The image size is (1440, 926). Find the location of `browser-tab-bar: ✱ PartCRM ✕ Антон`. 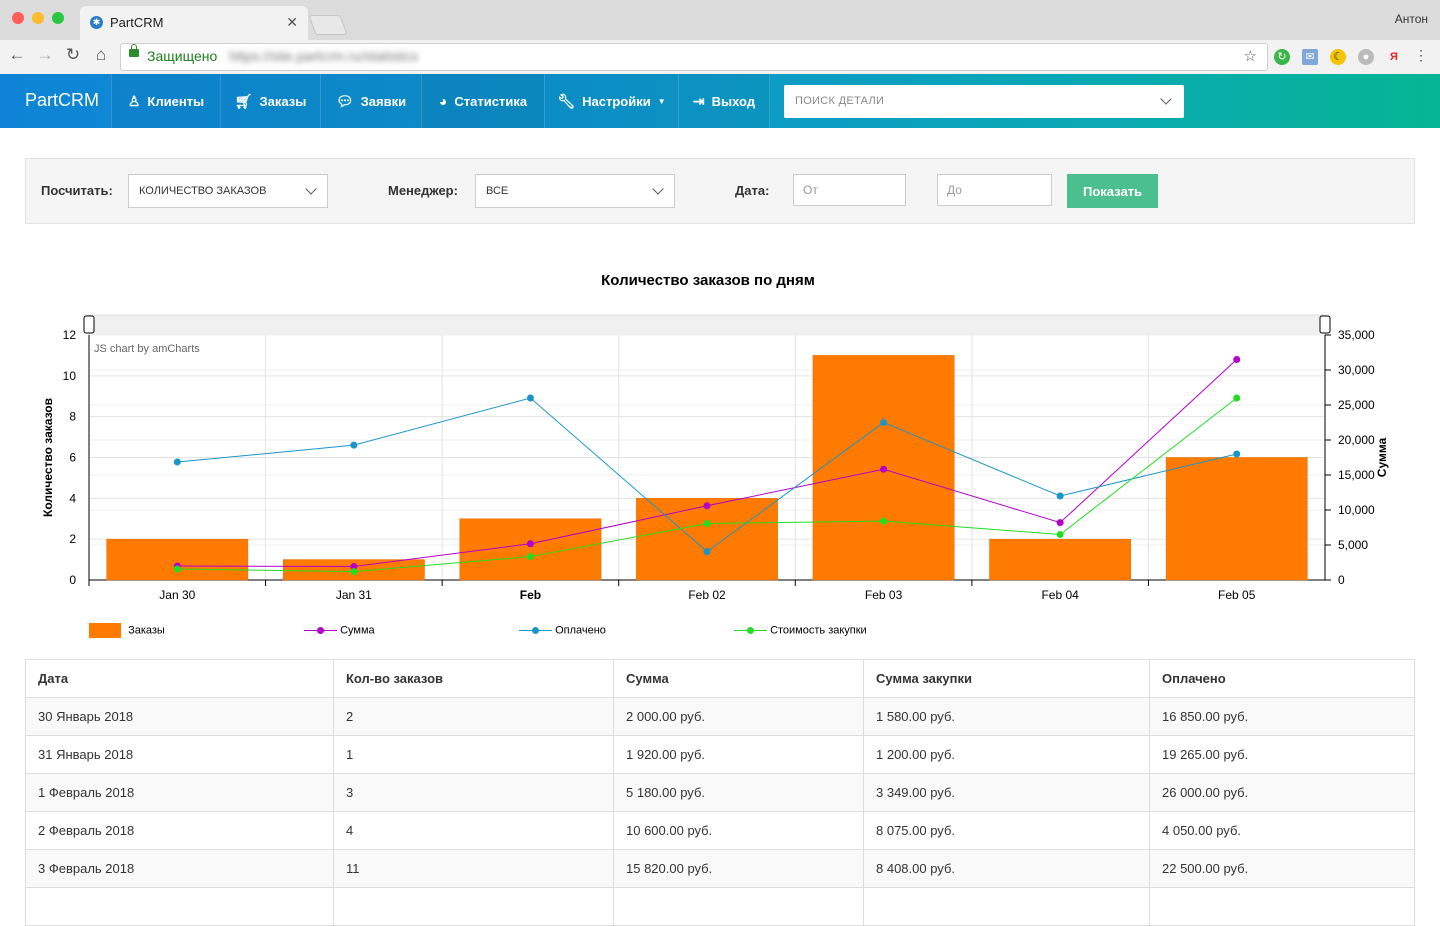

browser-tab-bar: ✱ PartCRM ✕ Антон is located at coordinates (720, 20).